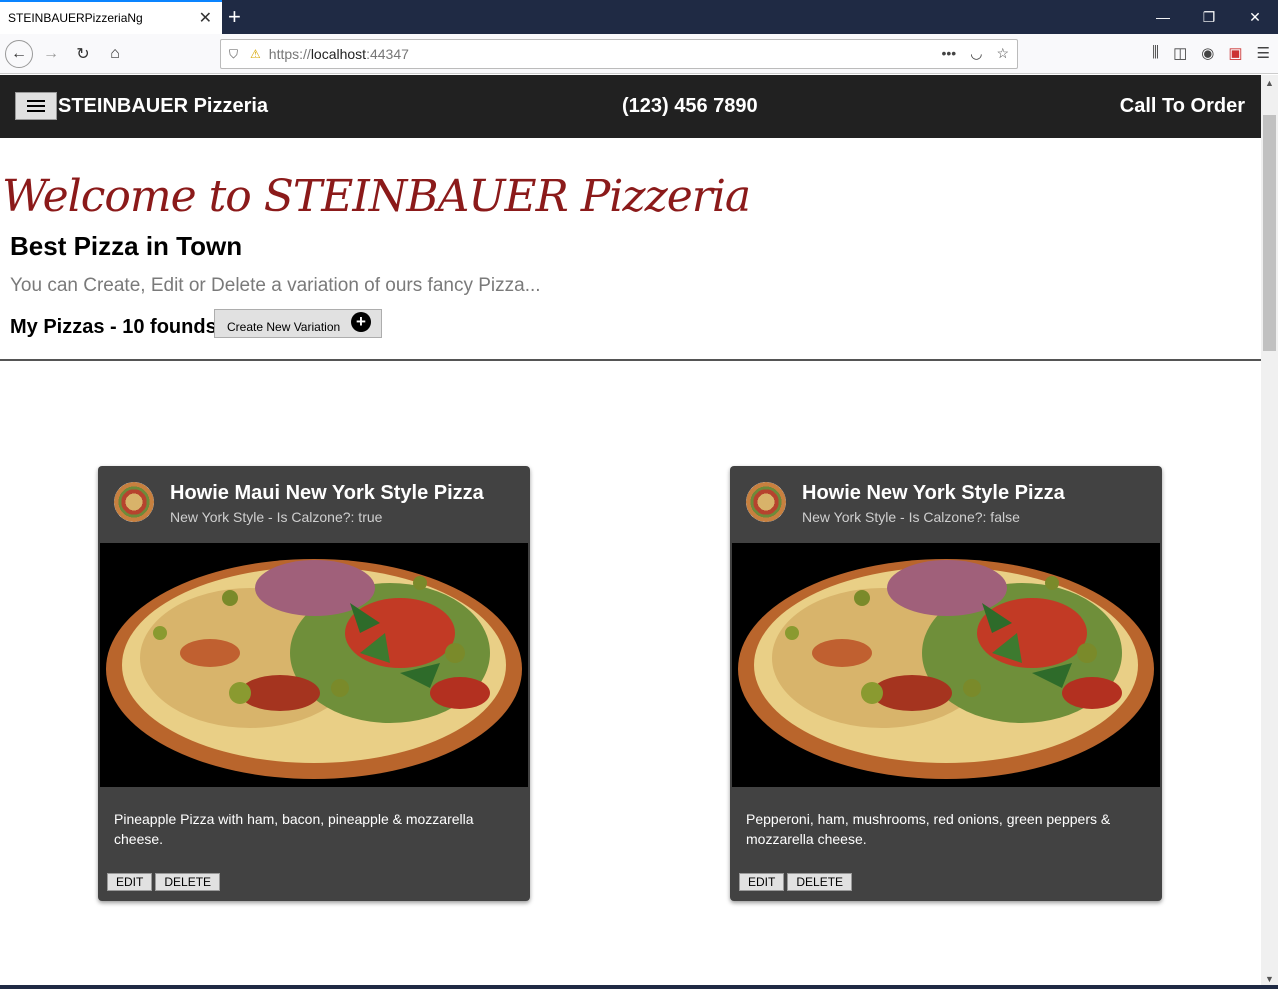 Image resolution: width=1278 pixels, height=989 pixels. I want to click on hamburger-menu-icon, so click(36, 106).